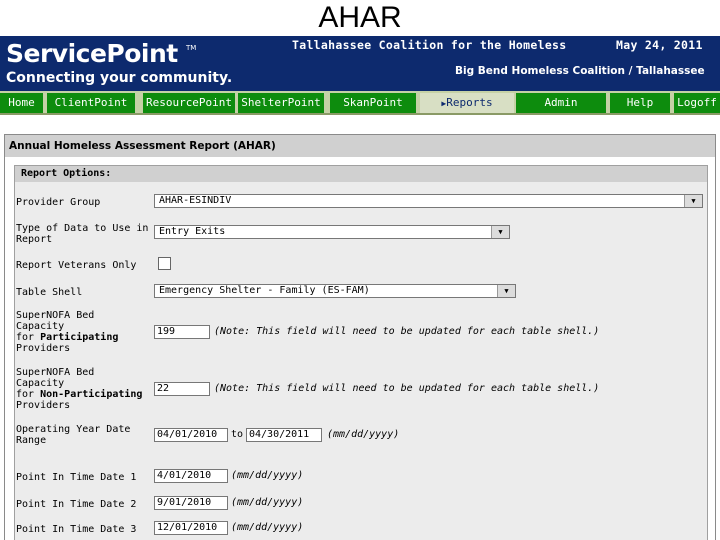 This screenshot has height=540, width=720. What do you see at coordinates (49, 292) in the screenshot?
I see `table-shell-label: Table Shell` at bounding box center [49, 292].